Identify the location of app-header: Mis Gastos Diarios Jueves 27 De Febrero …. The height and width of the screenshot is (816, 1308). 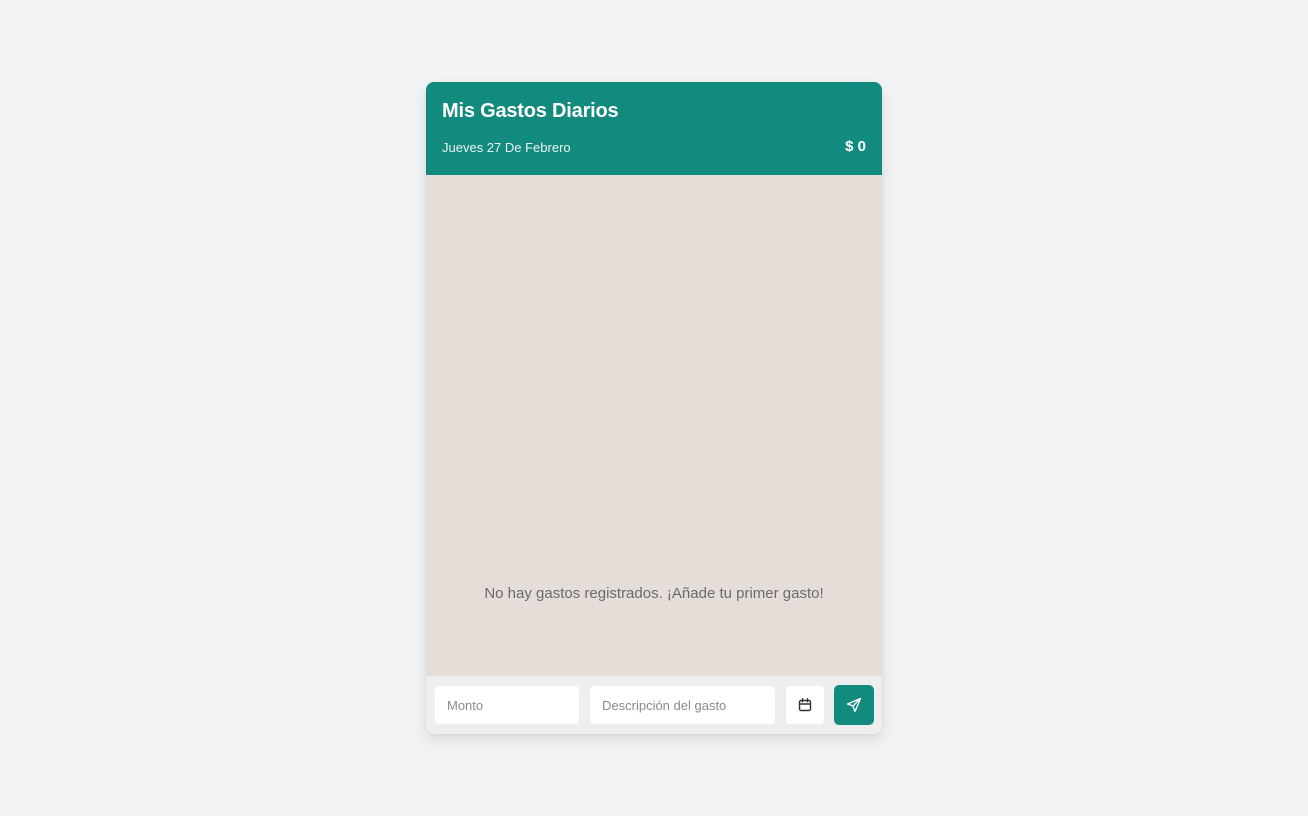
(654, 128).